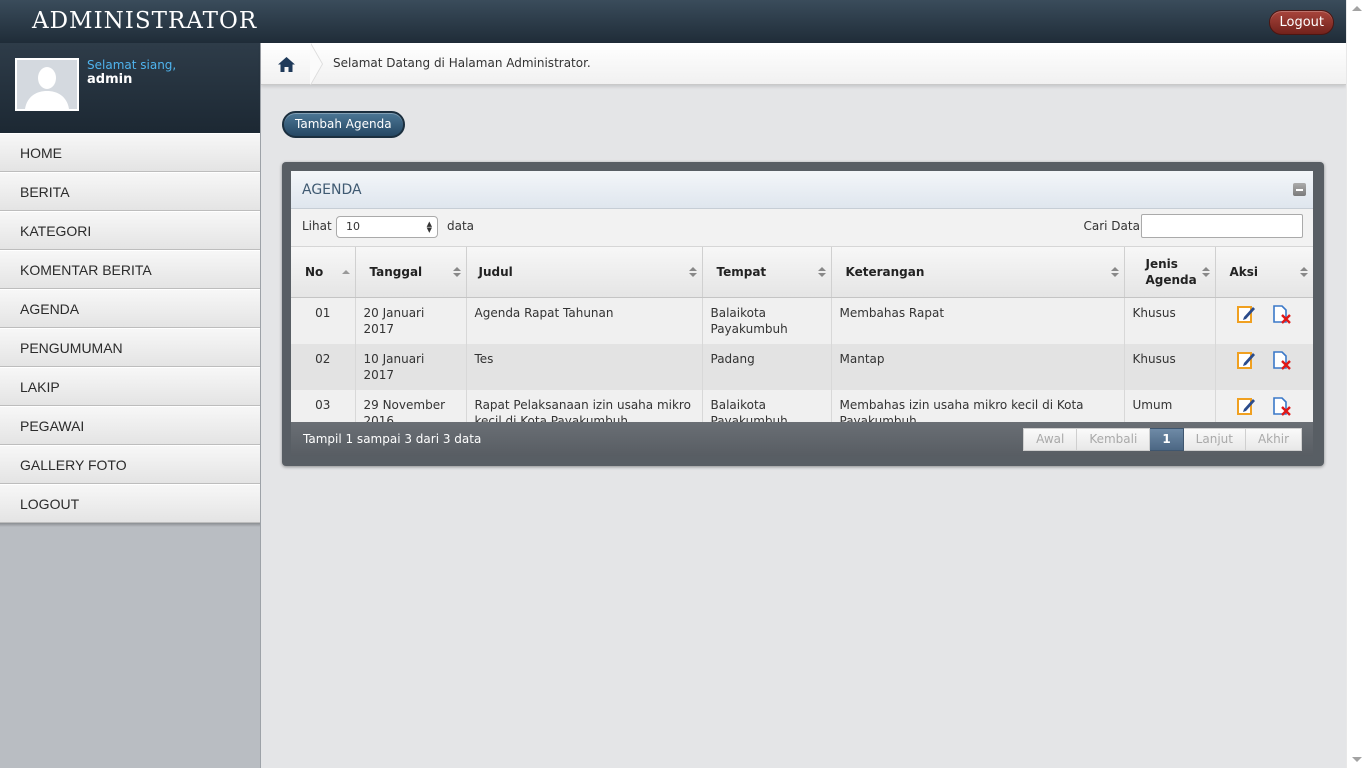 This screenshot has height=768, width=1366. I want to click on home-link, so click(287, 64).